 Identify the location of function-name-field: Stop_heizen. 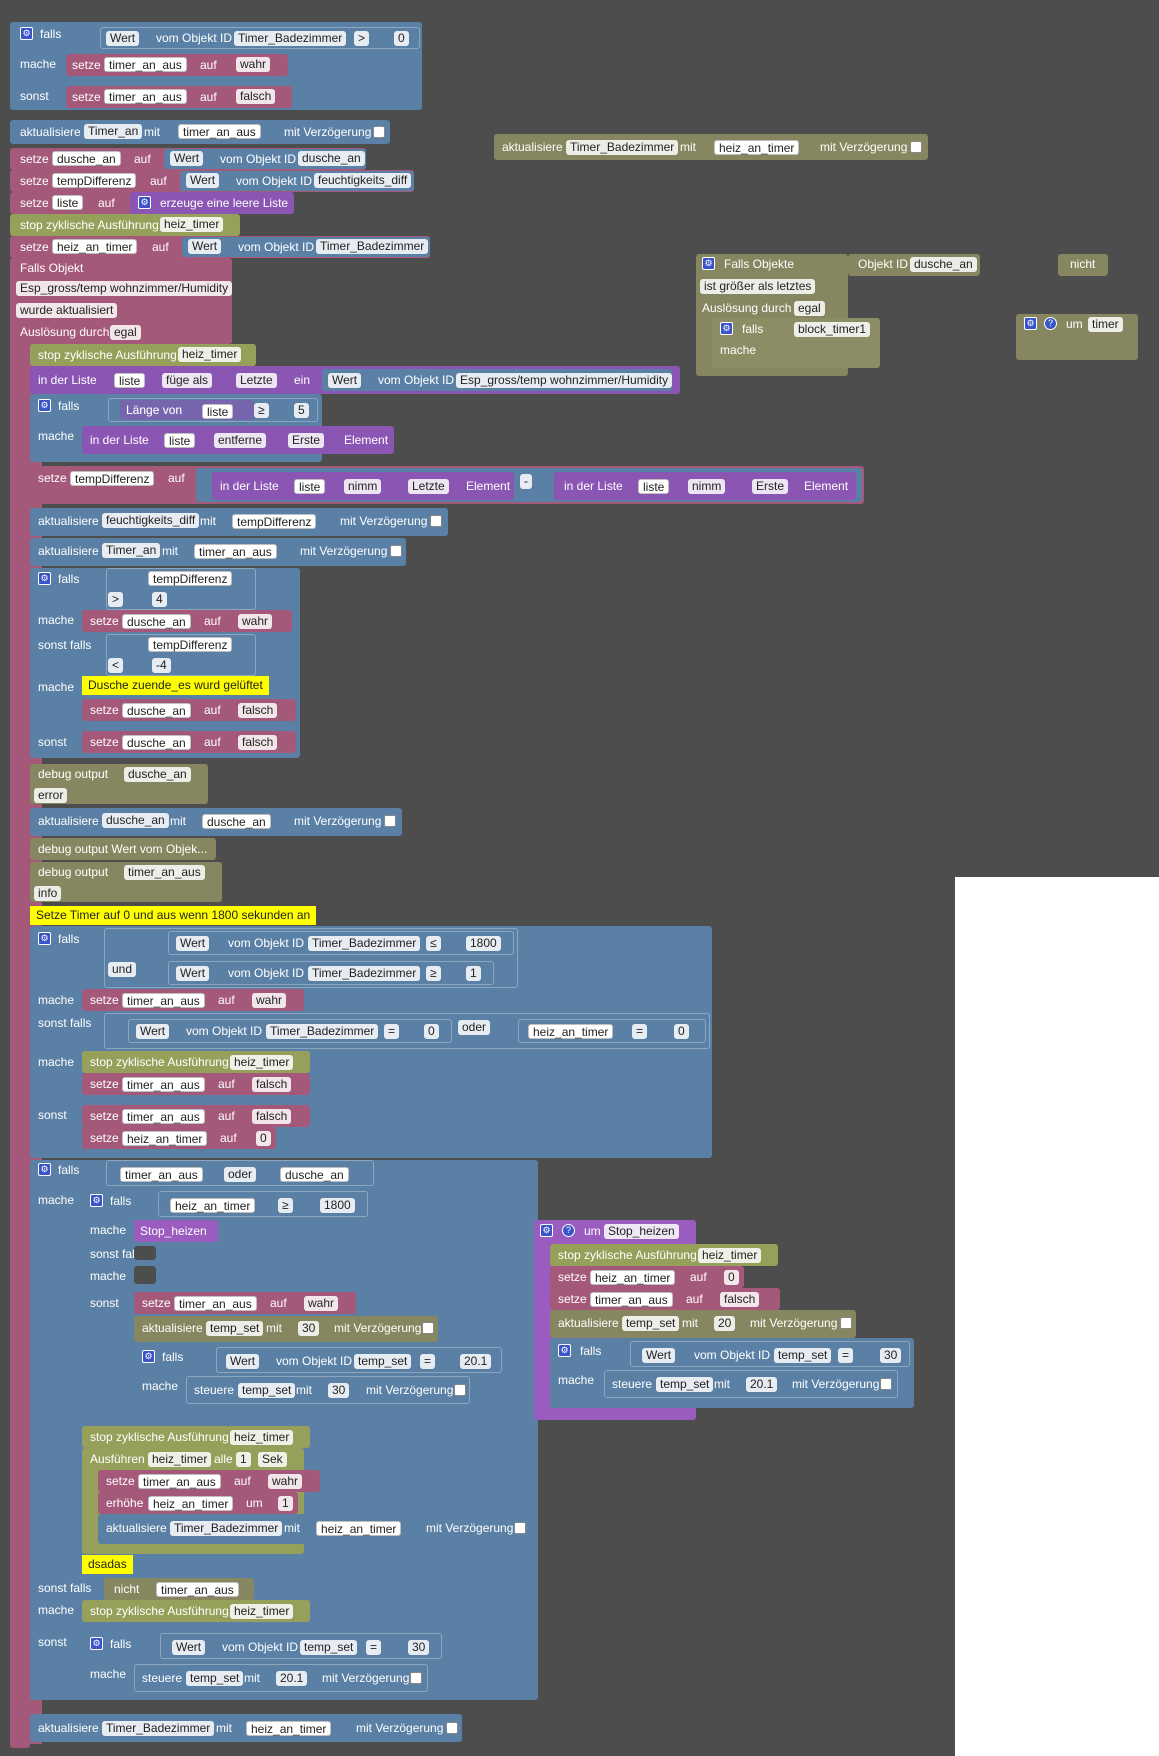
(641, 1231).